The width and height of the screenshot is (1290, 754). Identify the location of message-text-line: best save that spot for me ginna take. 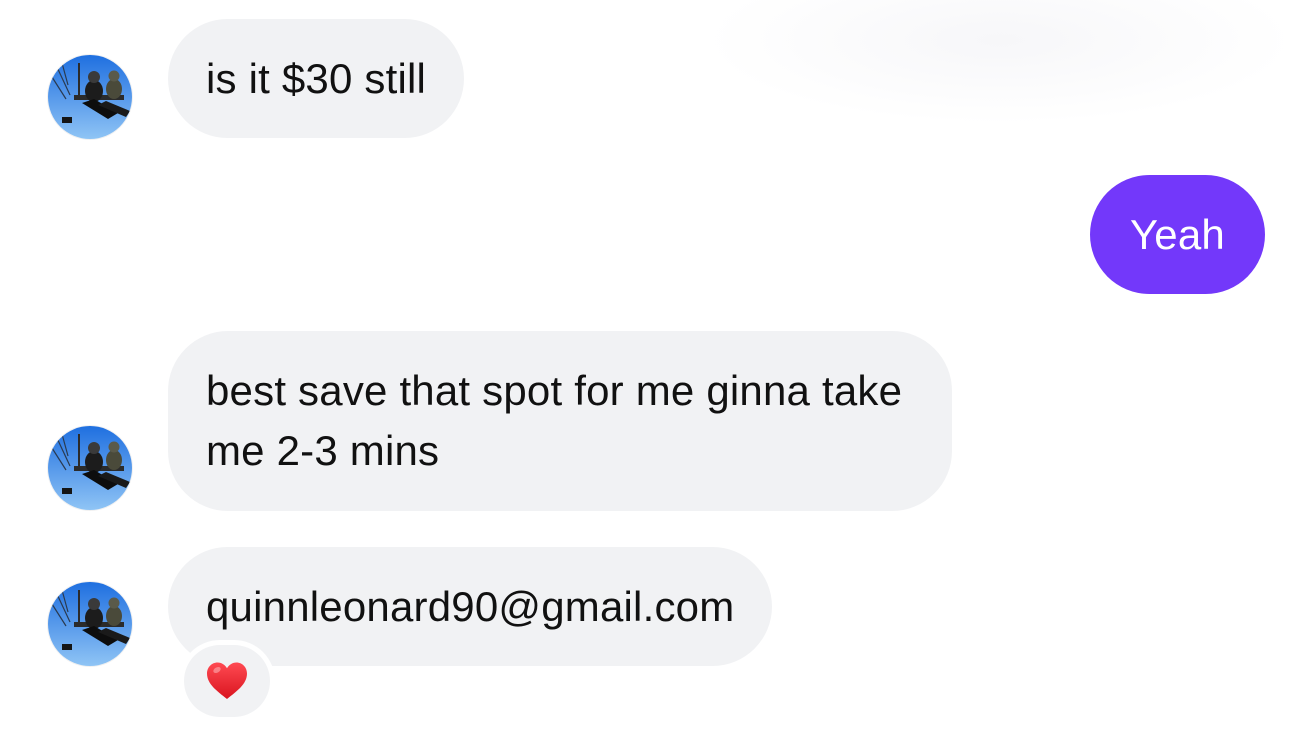
(554, 390).